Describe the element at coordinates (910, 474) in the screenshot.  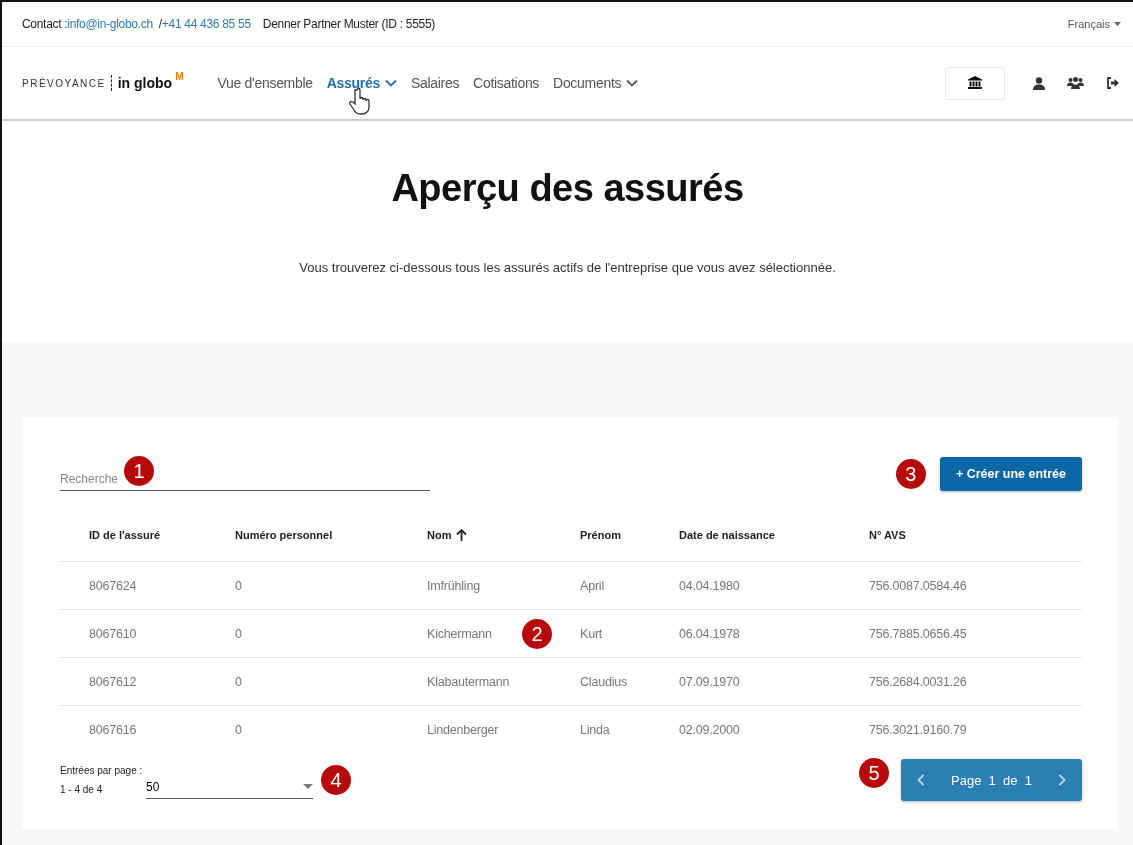
I see `callout-marker: 3` at that location.